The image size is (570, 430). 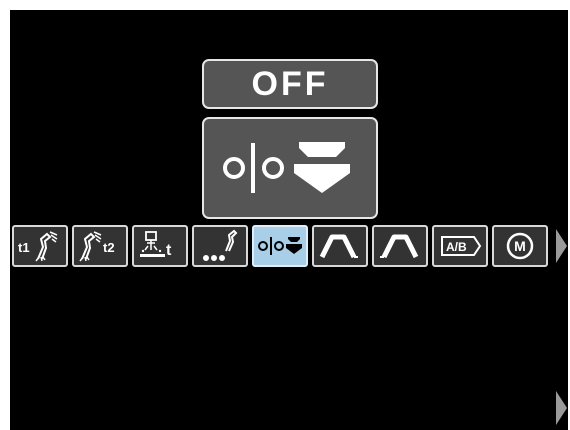 I want to click on crater-start-ramp-icon, so click(x=338, y=246).